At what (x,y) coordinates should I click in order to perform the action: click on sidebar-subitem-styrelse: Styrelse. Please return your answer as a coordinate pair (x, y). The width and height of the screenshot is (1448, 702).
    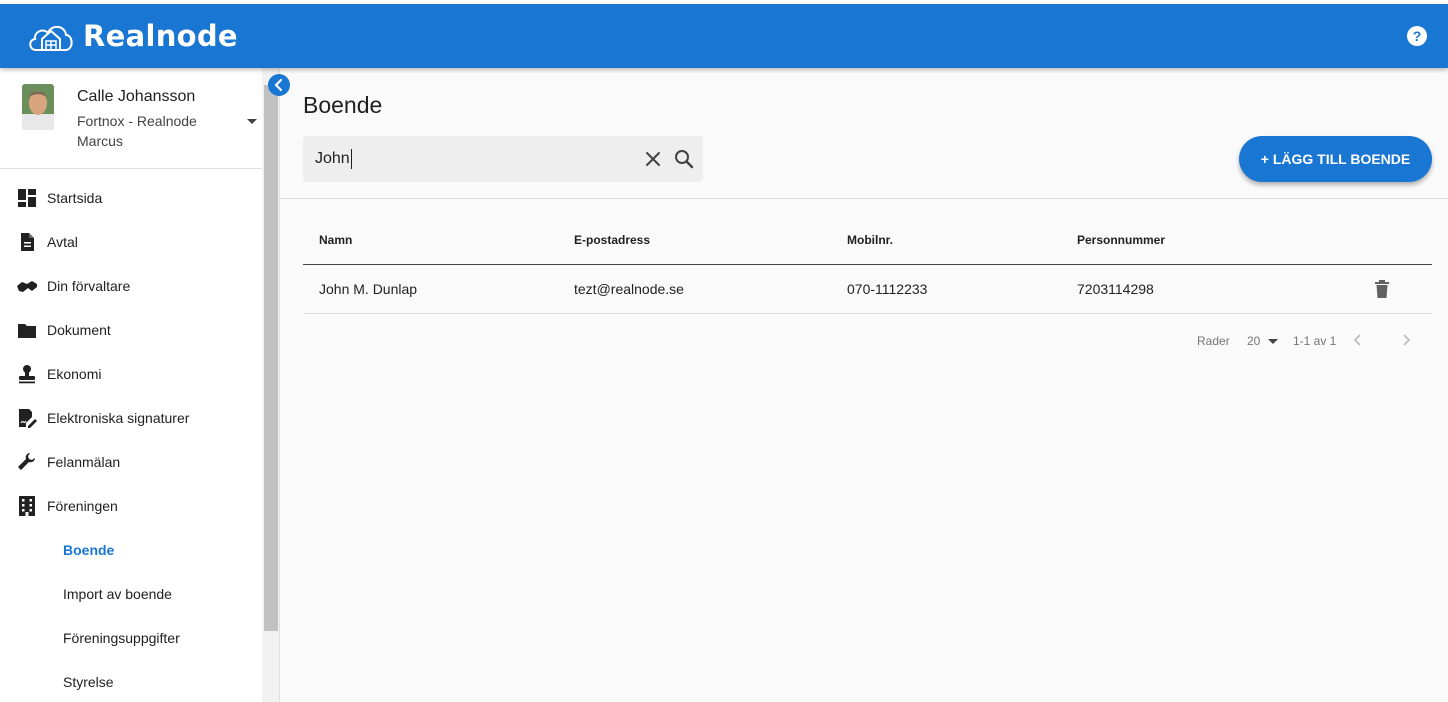
    Looking at the image, I should click on (131, 681).